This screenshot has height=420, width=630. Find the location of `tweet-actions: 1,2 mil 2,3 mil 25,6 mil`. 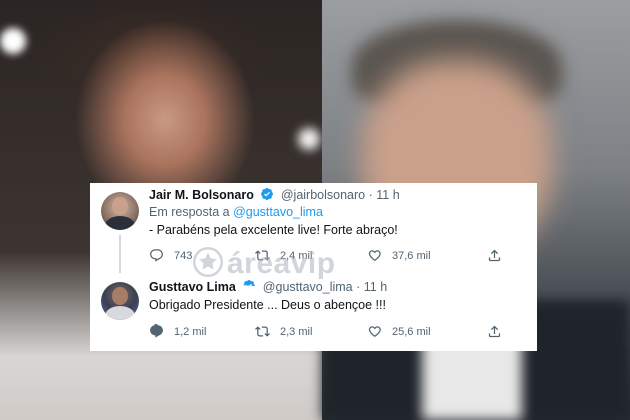

tweet-actions: 1,2 mil 2,3 mil 25,6 mil is located at coordinates (343, 333).